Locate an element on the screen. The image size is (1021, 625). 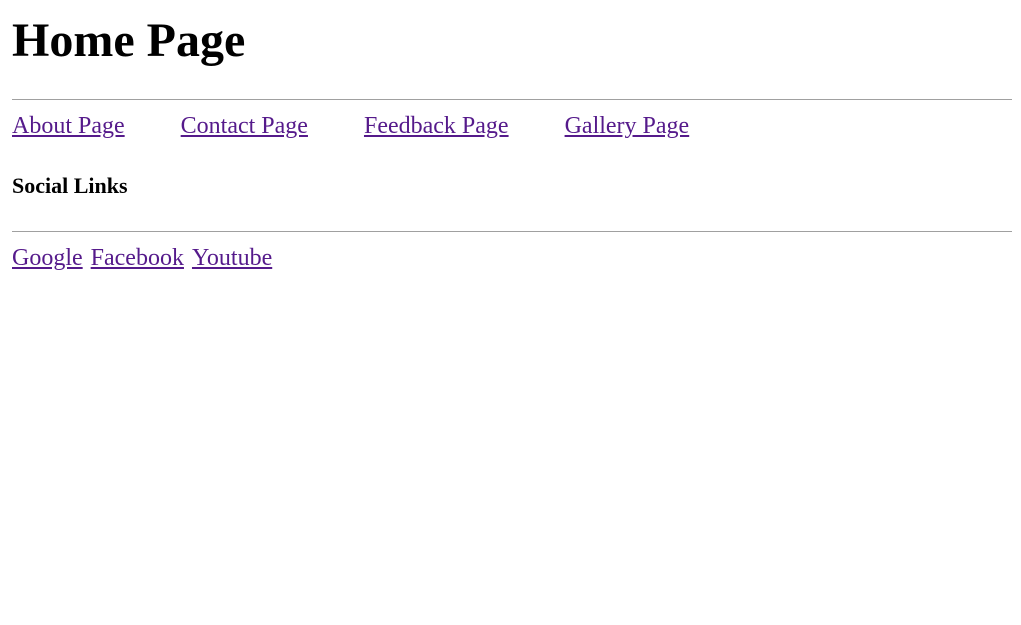
top-divider is located at coordinates (512, 99).